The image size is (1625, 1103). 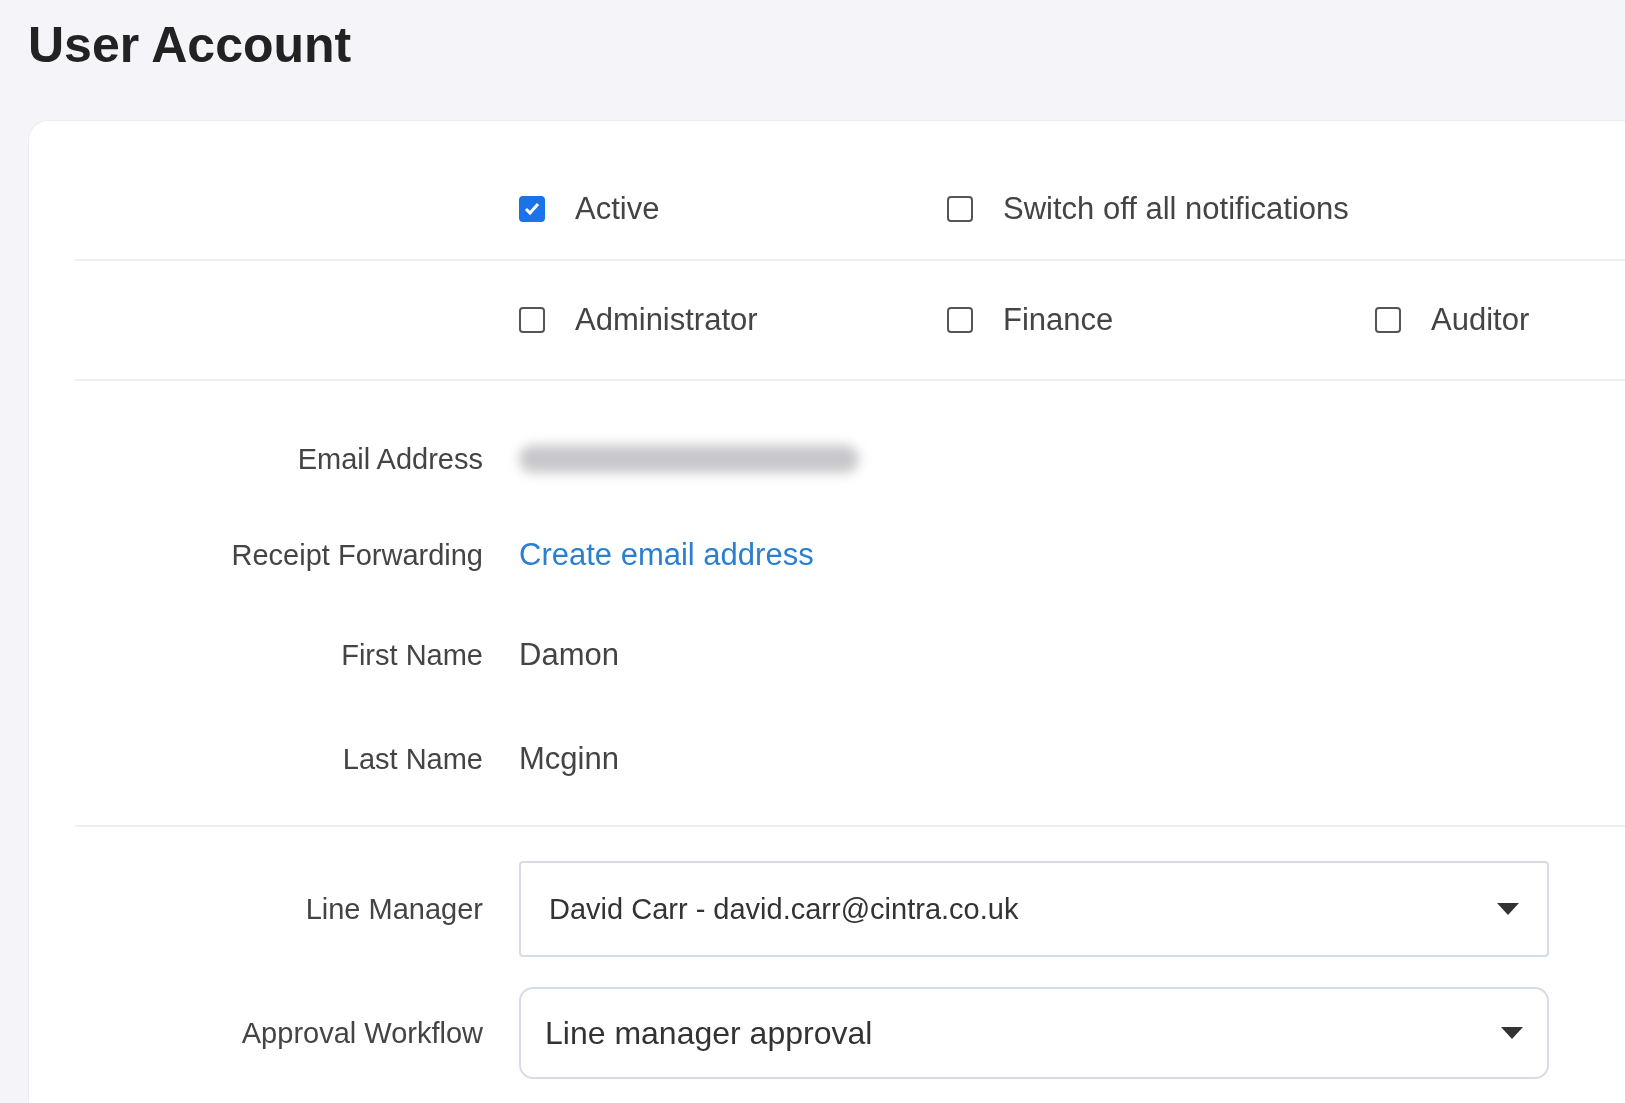 I want to click on field-label: First Name, so click(x=412, y=655).